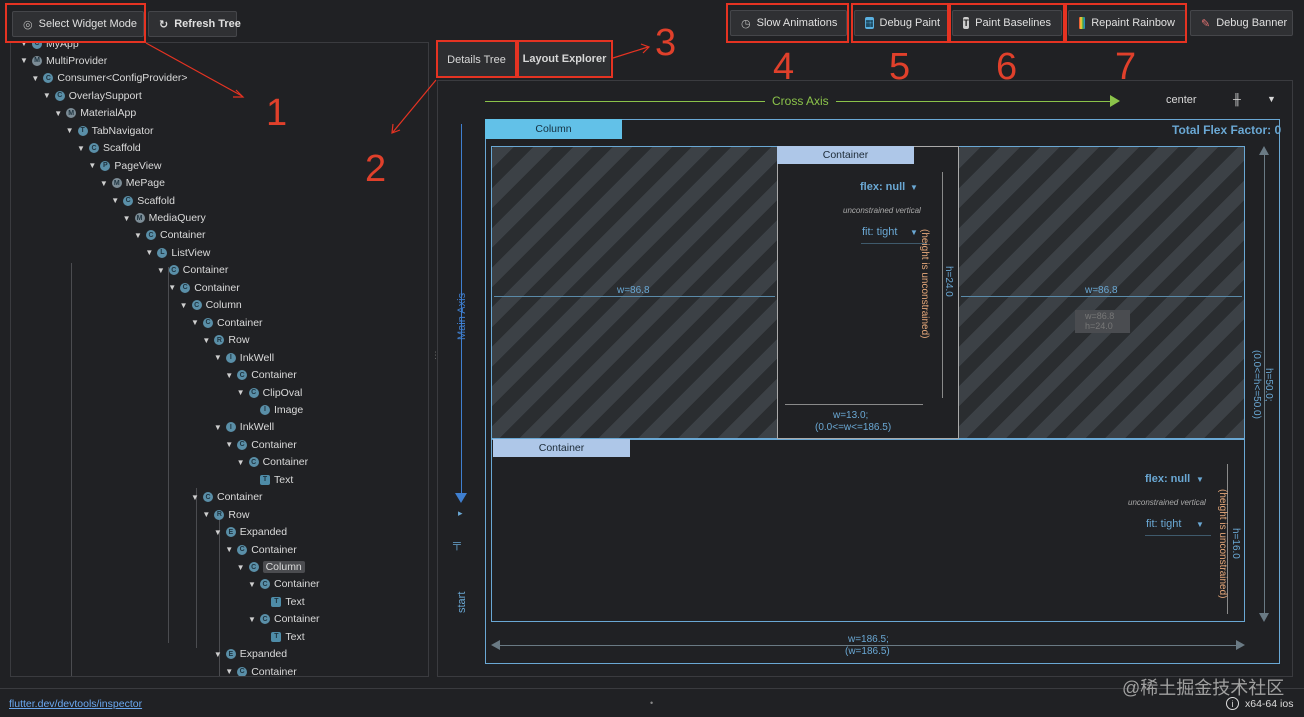 The width and height of the screenshot is (1304, 717). Describe the element at coordinates (666, 43) in the screenshot. I see `callout-number-3: 3` at that location.